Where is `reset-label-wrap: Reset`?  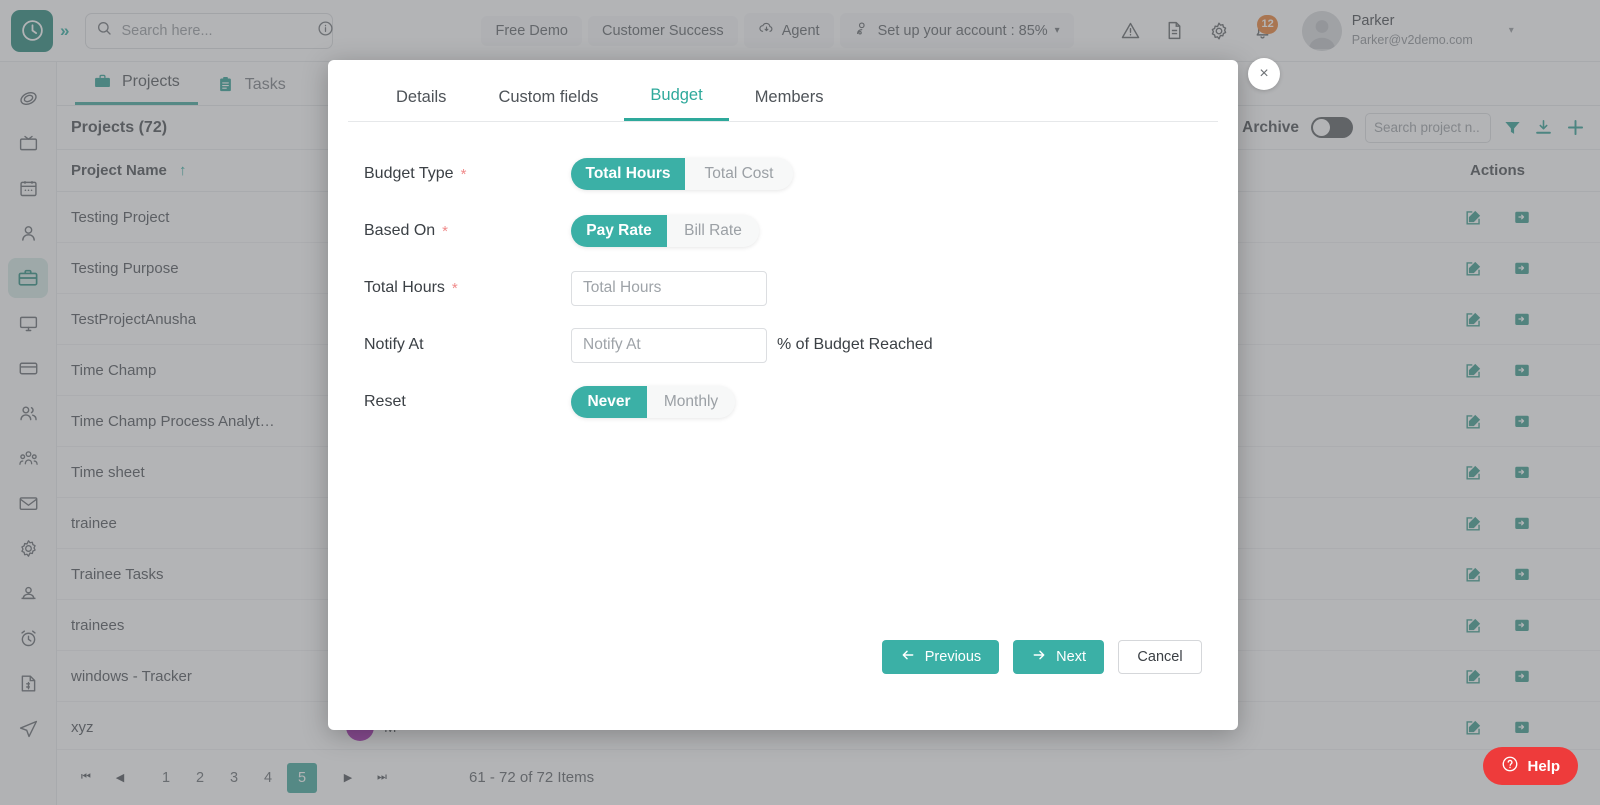
reset-label-wrap: Reset is located at coordinates (449, 402).